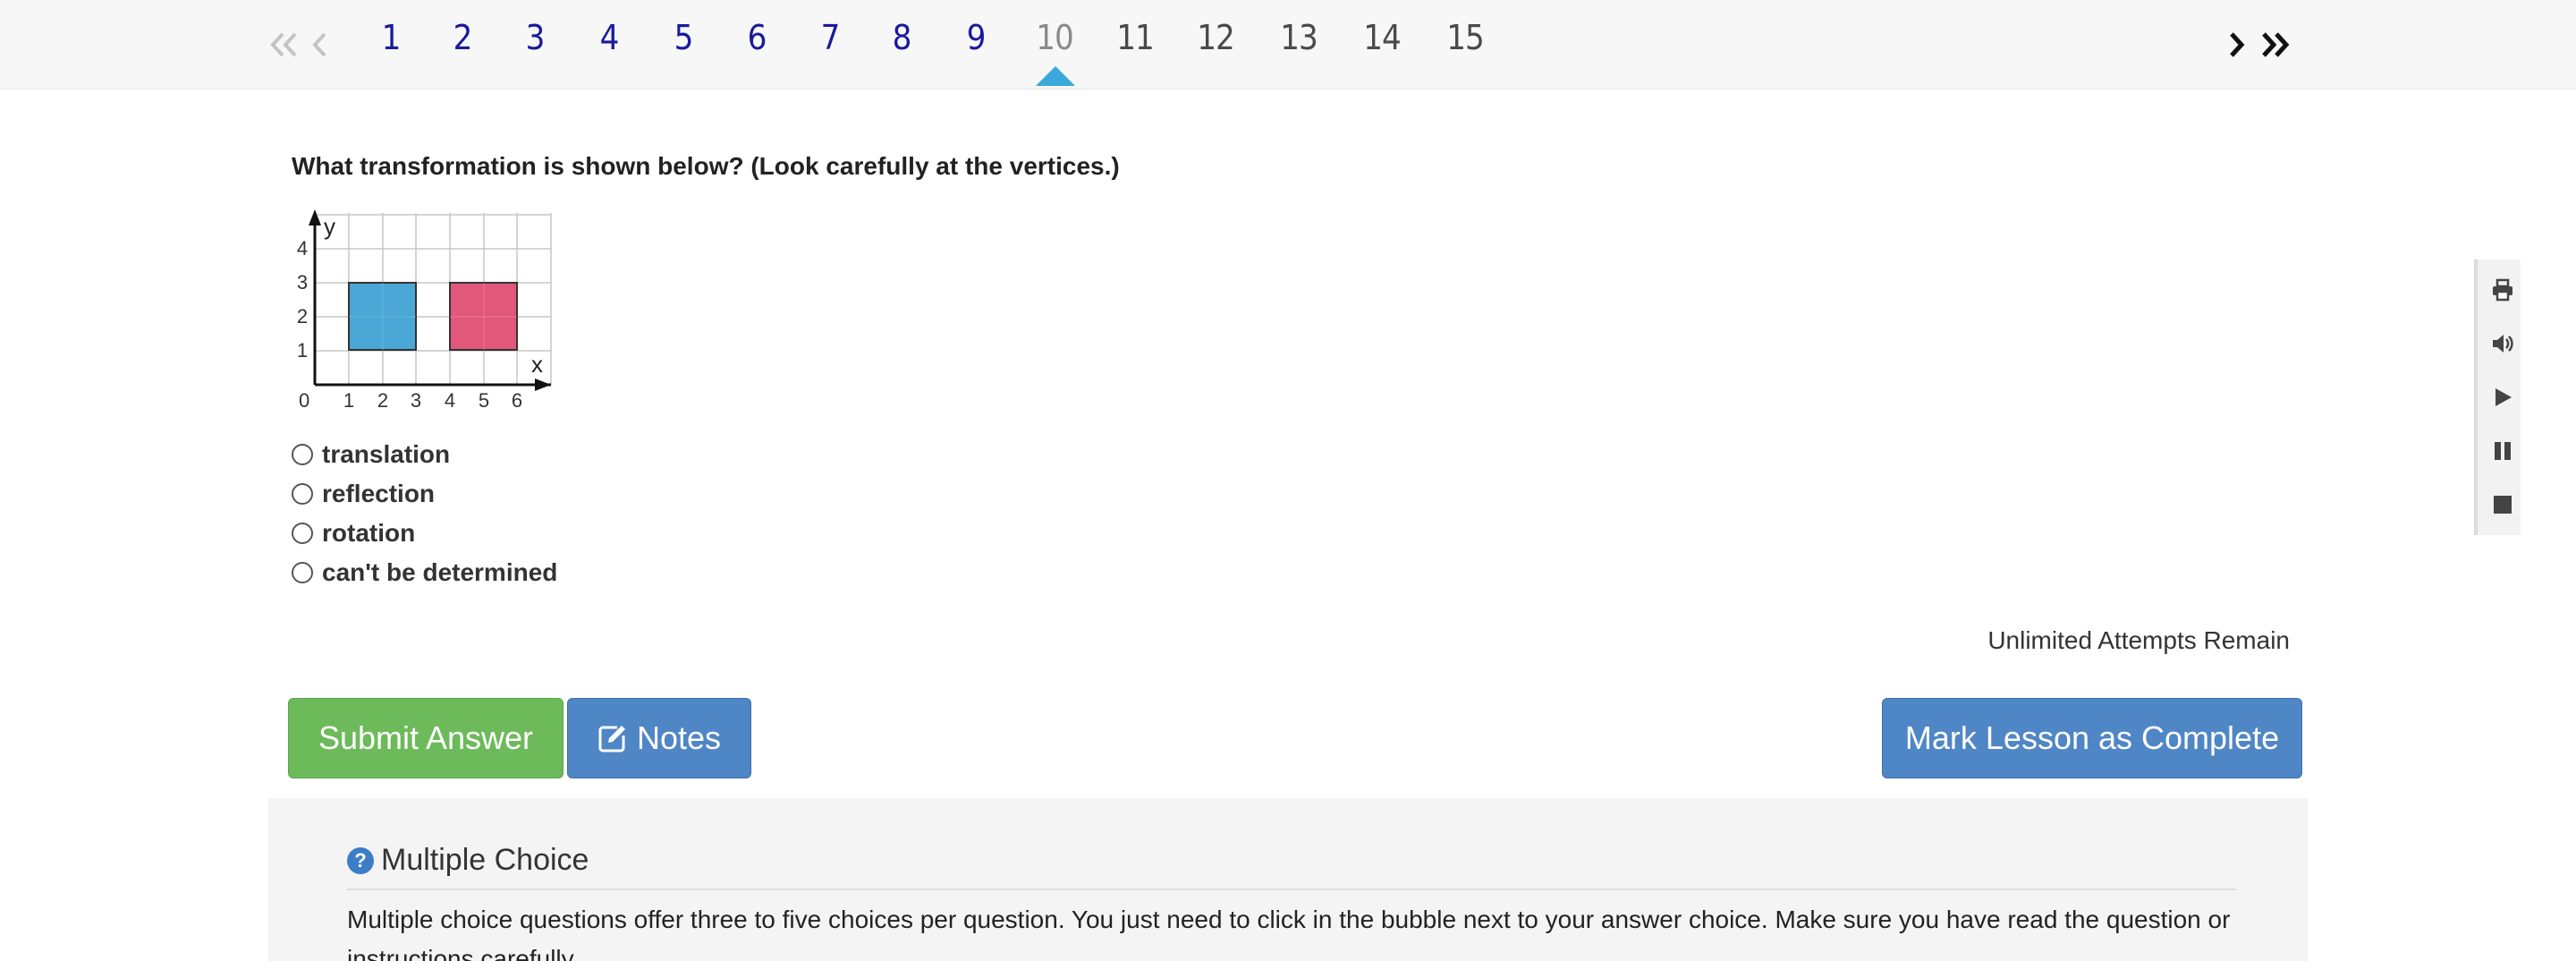 The image size is (2576, 961). I want to click on origin-label: 0, so click(304, 400).